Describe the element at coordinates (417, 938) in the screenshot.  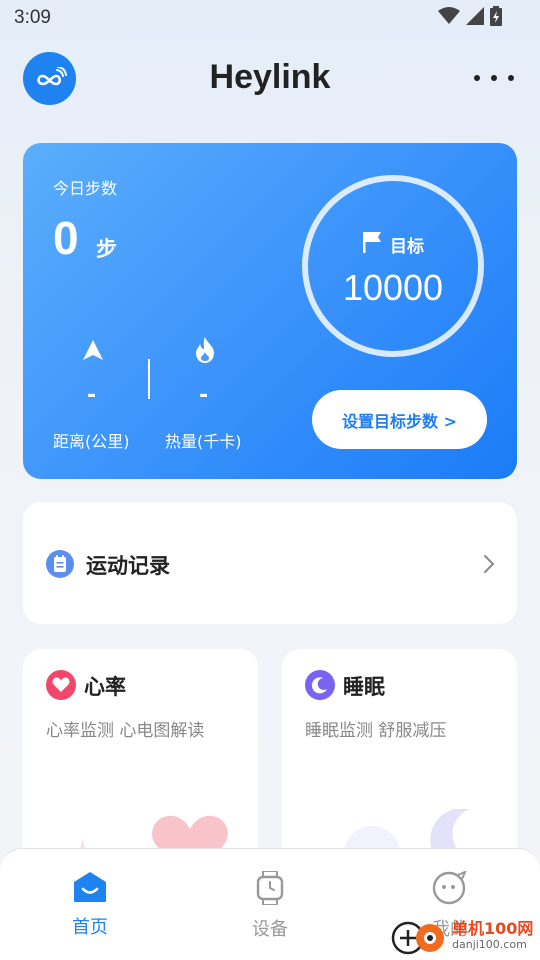
I see `watermark-logo-icon` at that location.